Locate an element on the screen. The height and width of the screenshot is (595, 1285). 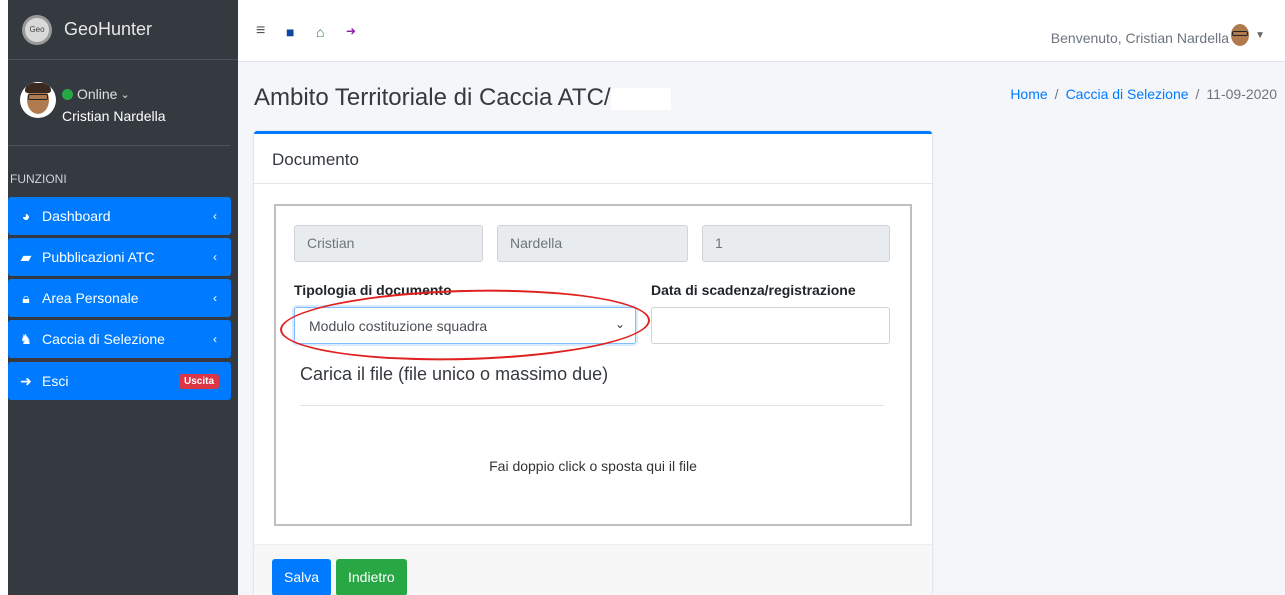
redacted-mask is located at coordinates (640, 98).